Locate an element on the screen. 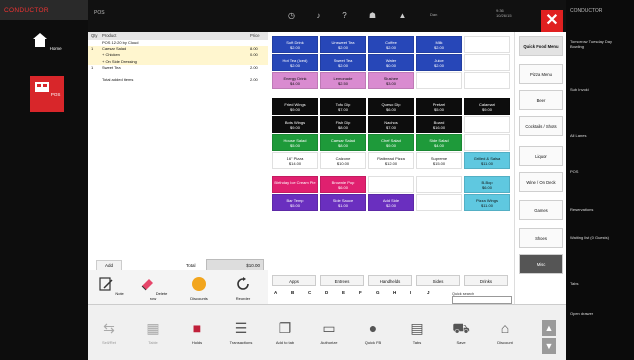 This screenshot has width=634, height=360. scroll-up-button: ▲ is located at coordinates (549, 328).